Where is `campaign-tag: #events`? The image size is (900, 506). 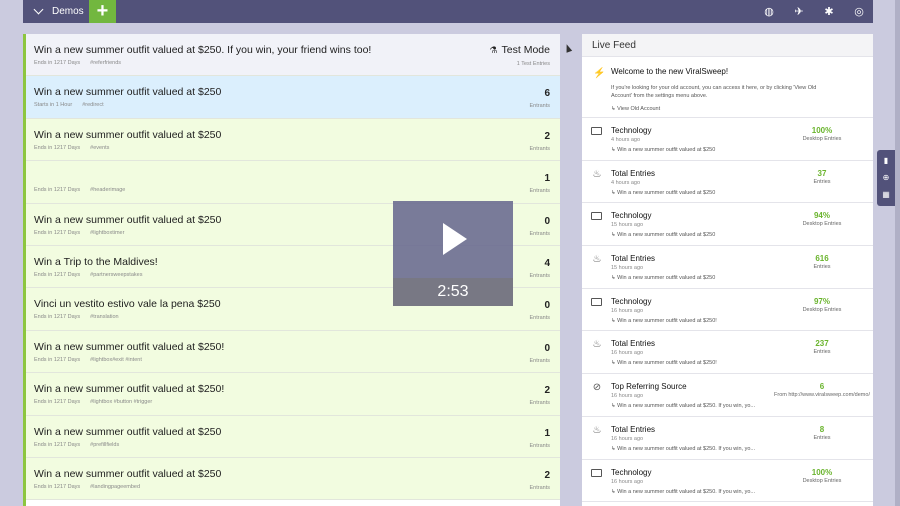
campaign-tag: #events is located at coordinates (100, 147).